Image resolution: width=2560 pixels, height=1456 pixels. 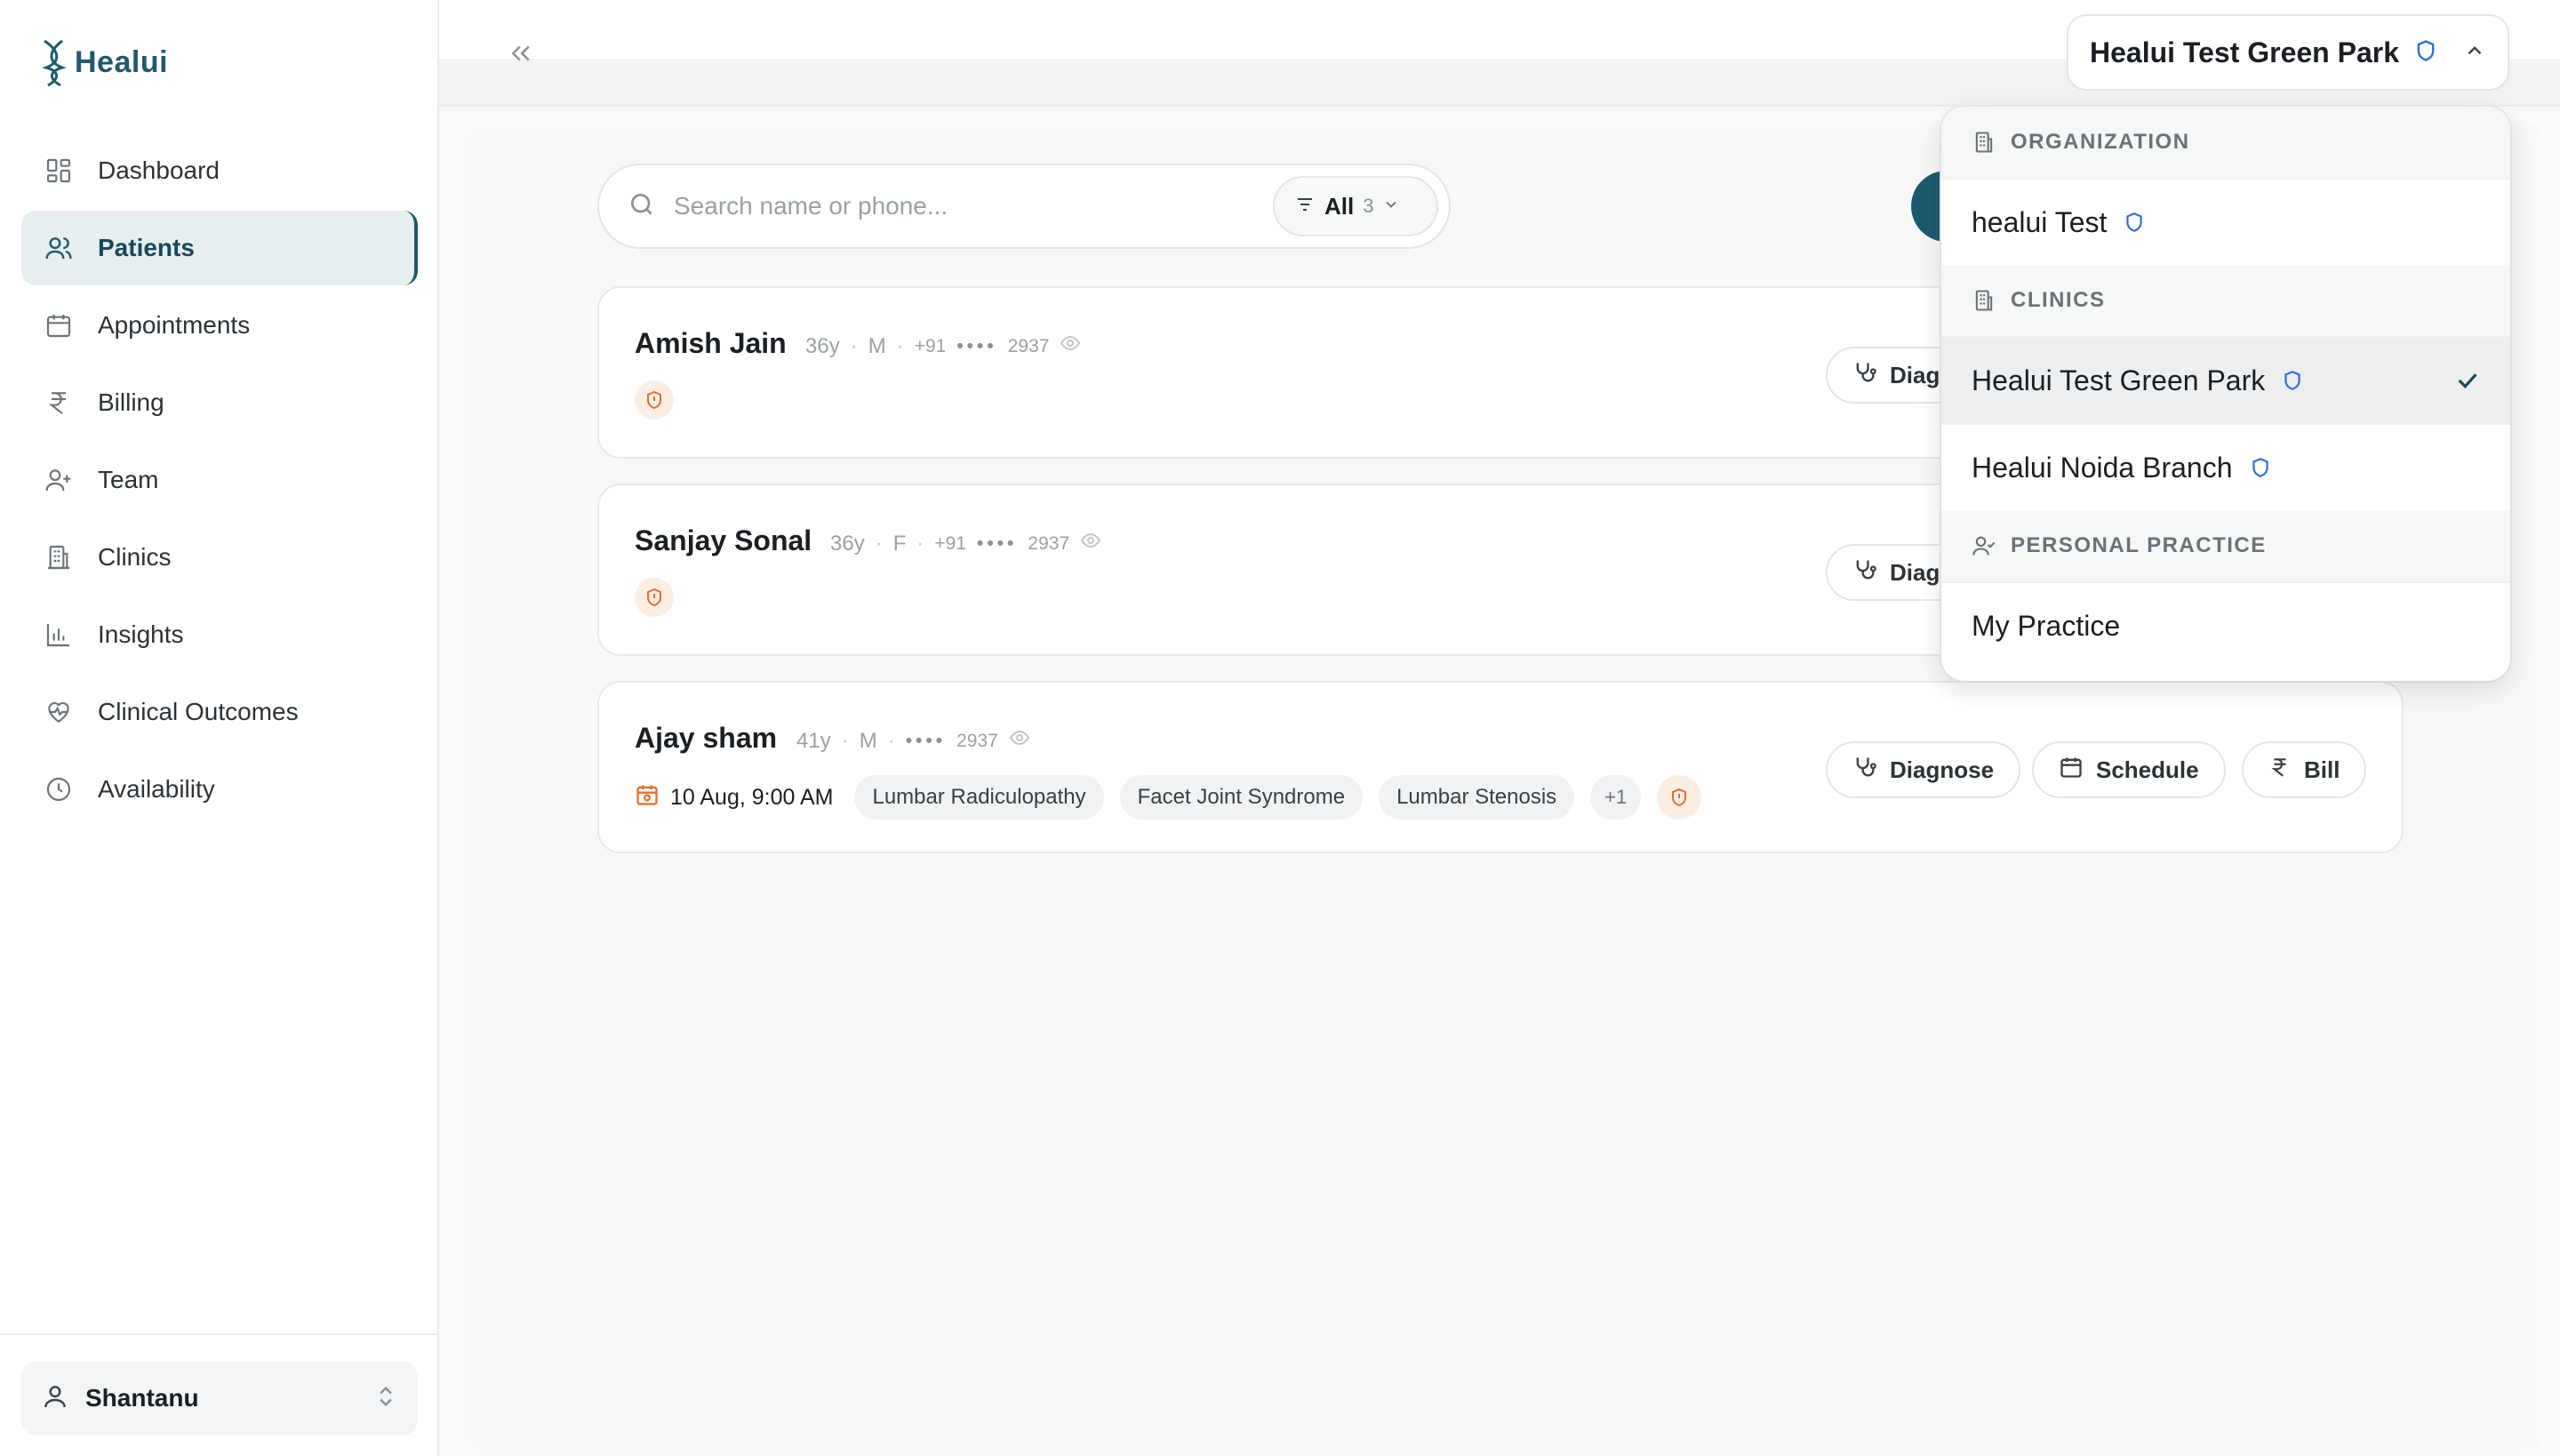 I want to click on section-header-organization: ORGANIZATION, so click(x=2225, y=142).